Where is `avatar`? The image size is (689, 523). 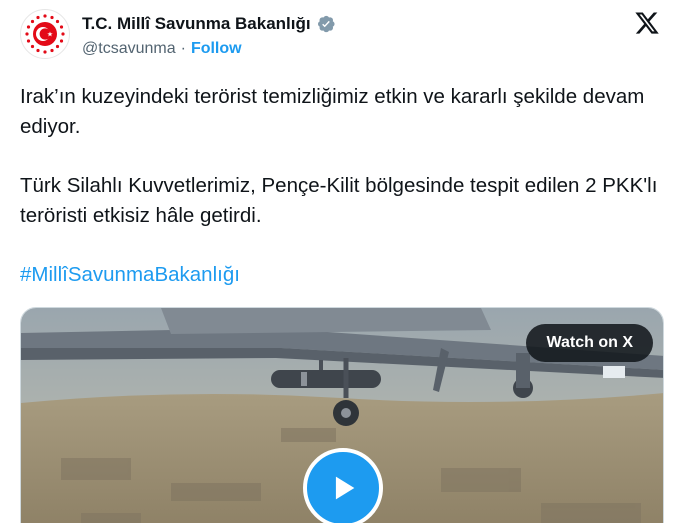 avatar is located at coordinates (45, 34).